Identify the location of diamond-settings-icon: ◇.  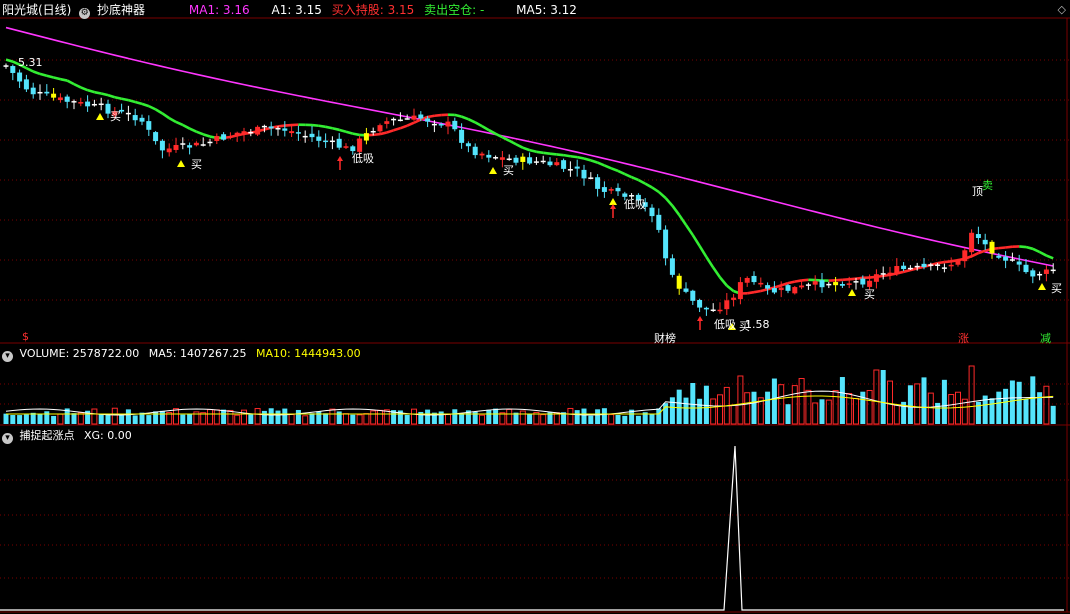
(1062, 9).